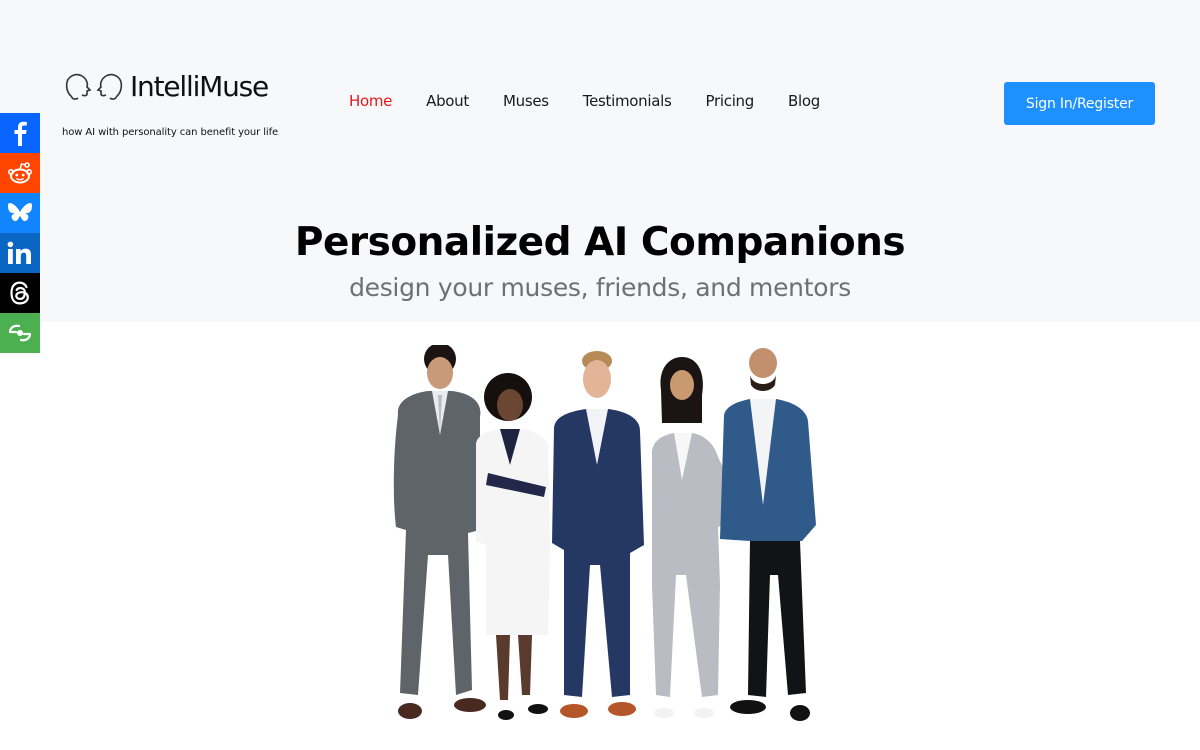 The width and height of the screenshot is (1200, 750). I want to click on logo: IntelliMuse, so click(166, 86).